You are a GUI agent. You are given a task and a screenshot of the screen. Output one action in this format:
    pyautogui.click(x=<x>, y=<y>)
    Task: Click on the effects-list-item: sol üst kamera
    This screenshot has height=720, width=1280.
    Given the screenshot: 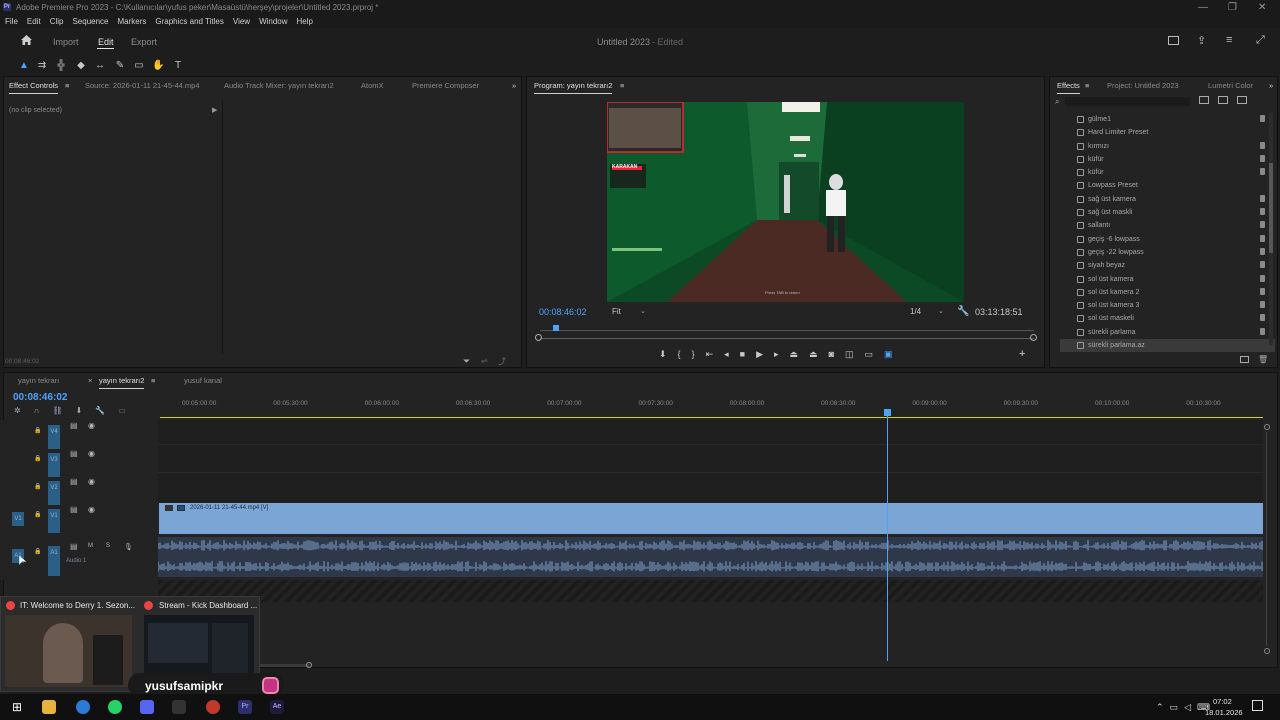 What is the action you would take?
    pyautogui.click(x=1167, y=279)
    